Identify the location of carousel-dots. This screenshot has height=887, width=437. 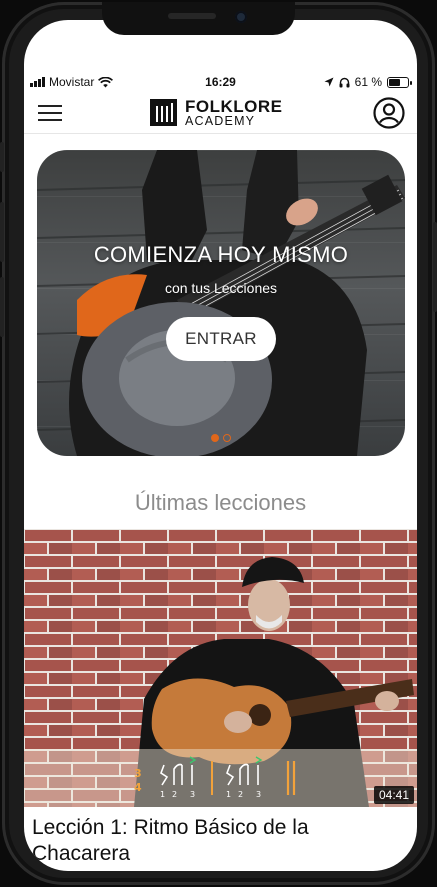
(221, 438).